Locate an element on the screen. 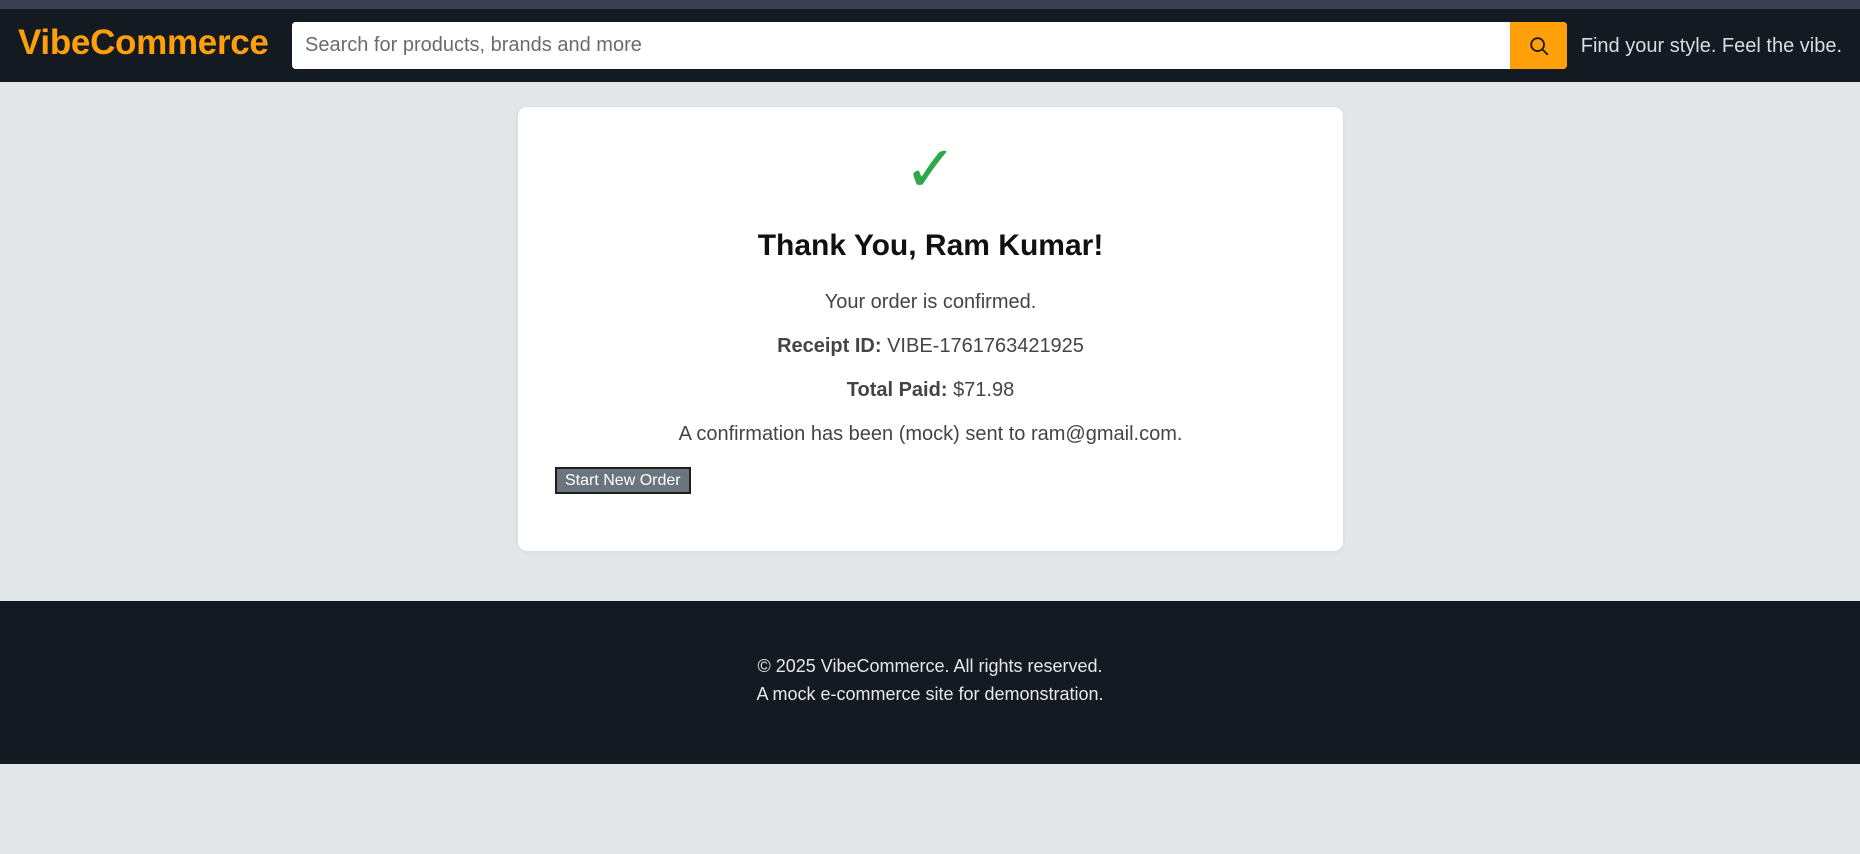  start-new-order-button: Start New Order is located at coordinates (623, 480).